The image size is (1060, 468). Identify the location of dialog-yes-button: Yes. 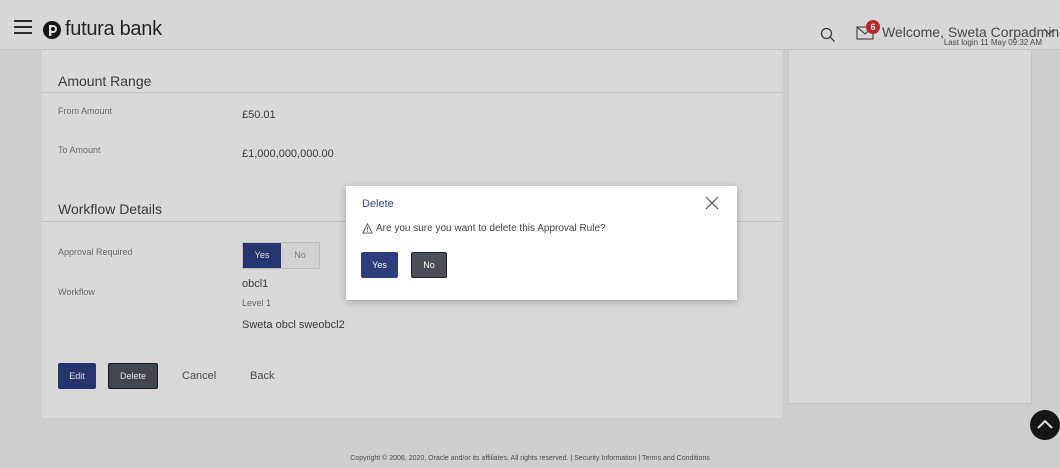
(379, 265).